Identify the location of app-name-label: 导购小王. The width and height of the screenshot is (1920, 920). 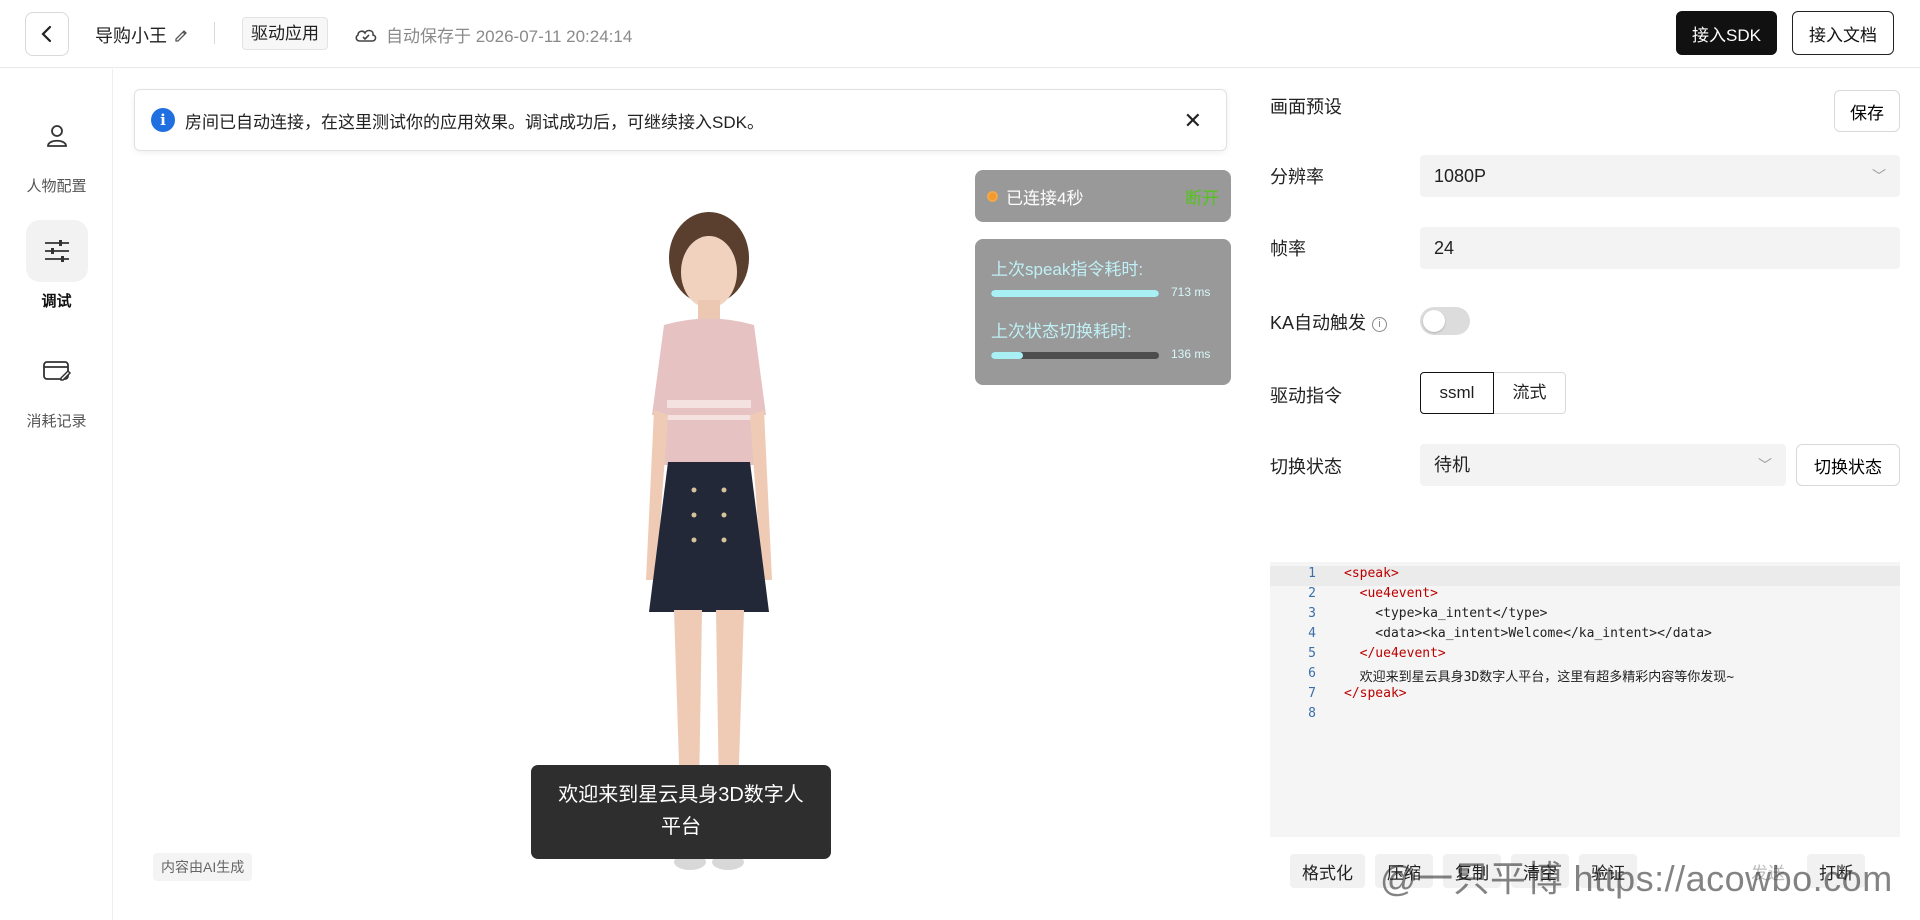
(131, 36).